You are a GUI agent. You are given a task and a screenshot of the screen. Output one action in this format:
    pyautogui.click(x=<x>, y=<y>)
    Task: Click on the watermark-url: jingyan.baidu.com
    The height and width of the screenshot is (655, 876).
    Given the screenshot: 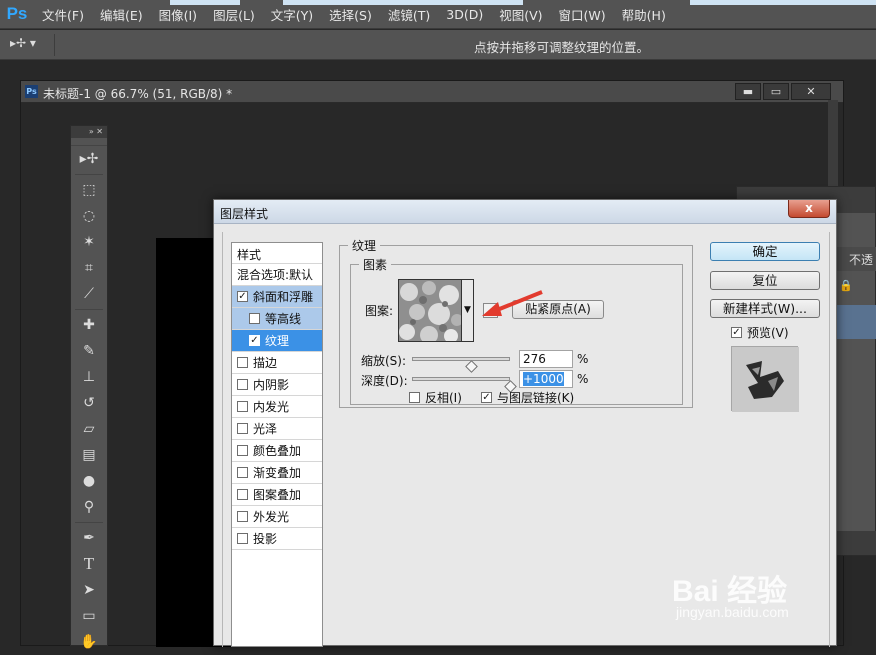 What is the action you would take?
    pyautogui.click(x=732, y=612)
    